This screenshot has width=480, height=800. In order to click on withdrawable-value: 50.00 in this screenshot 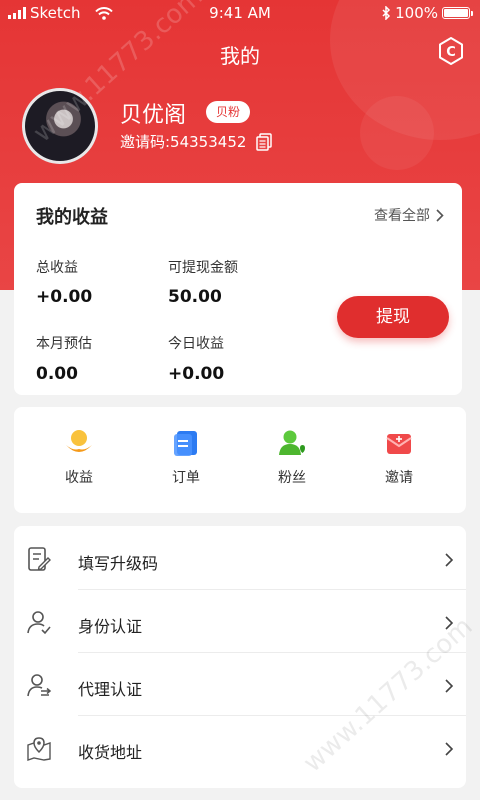, I will do `click(195, 297)`.